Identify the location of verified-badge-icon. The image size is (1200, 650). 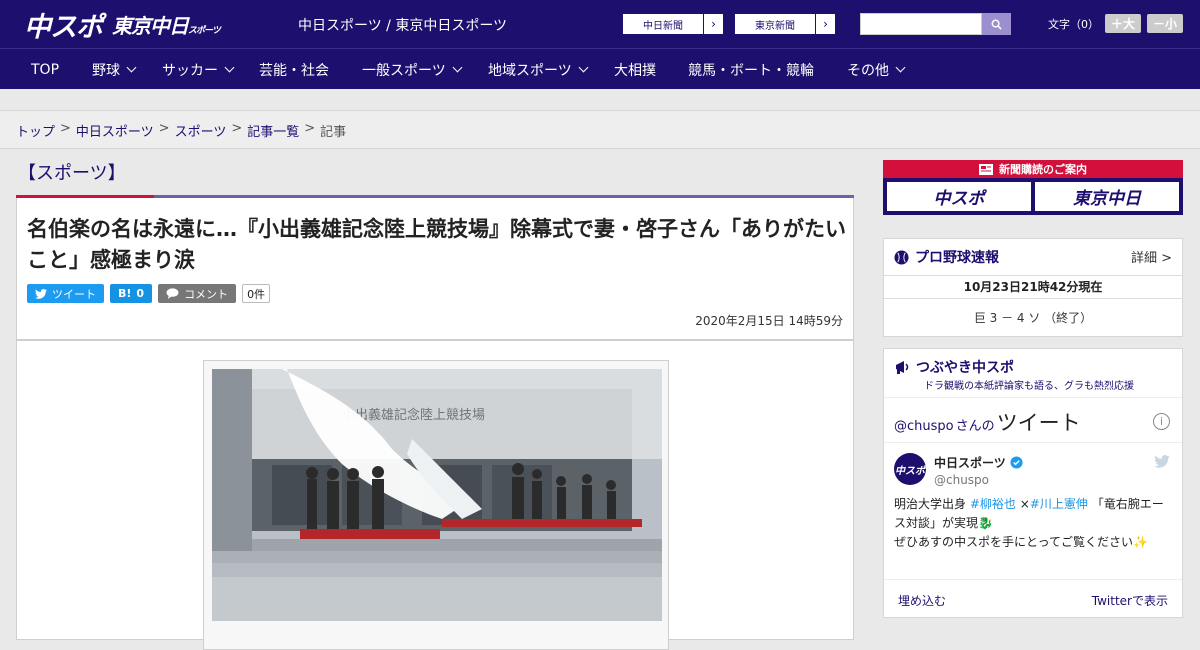
(1016, 462).